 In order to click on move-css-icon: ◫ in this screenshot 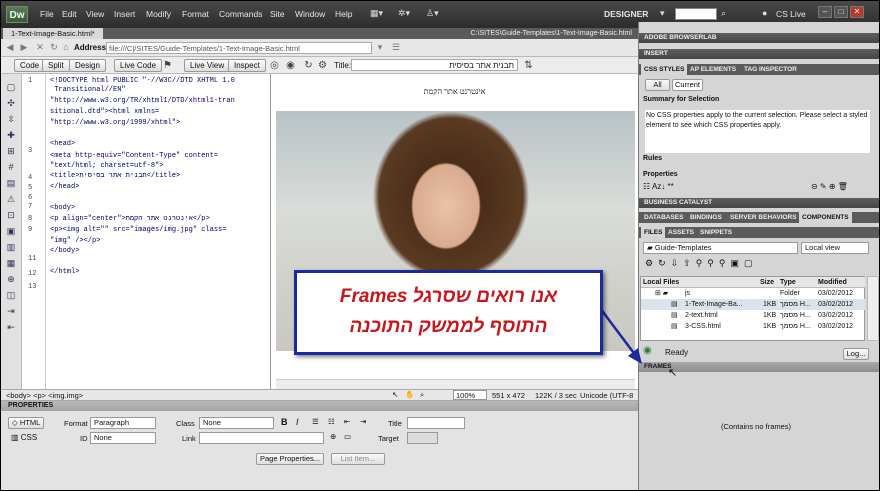, I will do `click(11, 295)`.